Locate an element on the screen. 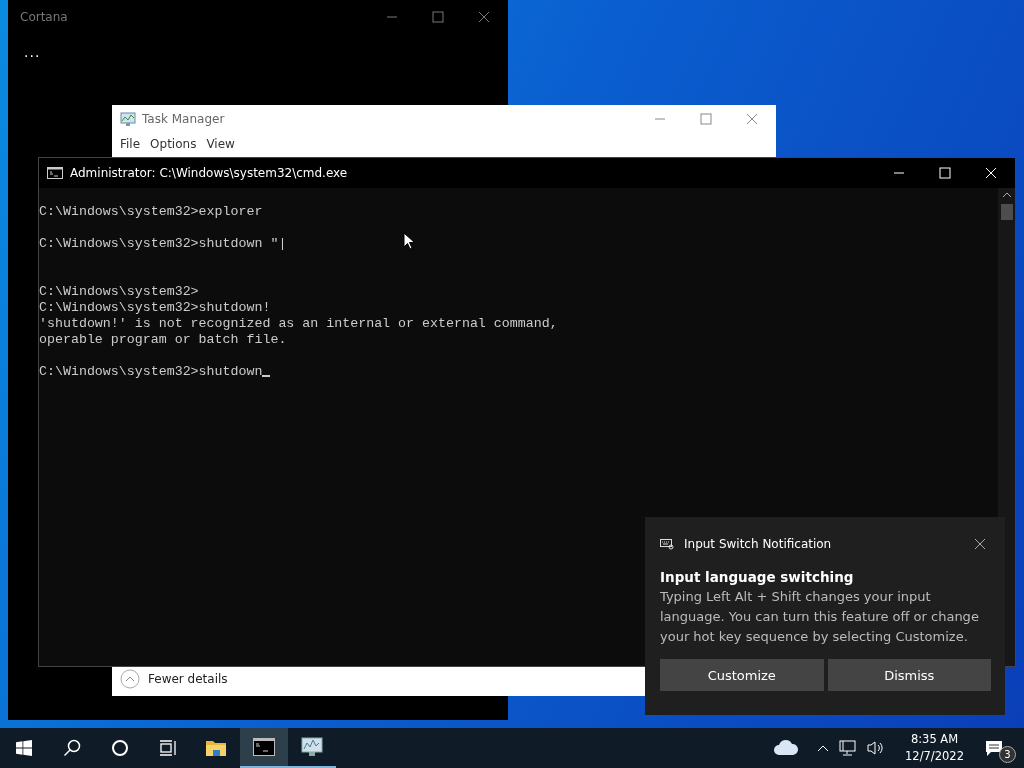 This screenshot has width=1024, height=768. network-icon is located at coordinates (848, 748).